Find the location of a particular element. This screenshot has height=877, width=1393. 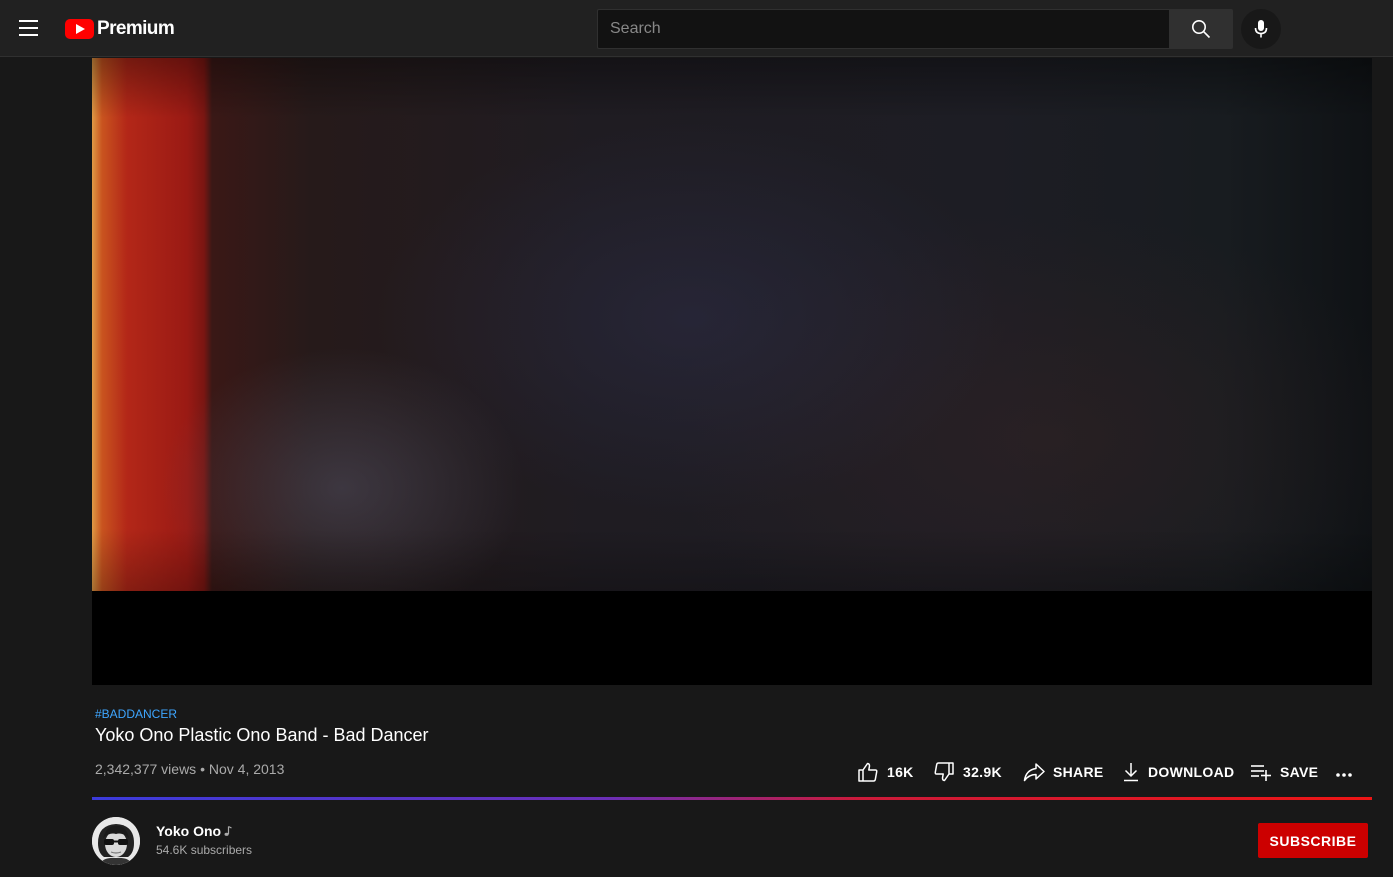

dislike-button: 32.9K is located at coordinates (967, 772).